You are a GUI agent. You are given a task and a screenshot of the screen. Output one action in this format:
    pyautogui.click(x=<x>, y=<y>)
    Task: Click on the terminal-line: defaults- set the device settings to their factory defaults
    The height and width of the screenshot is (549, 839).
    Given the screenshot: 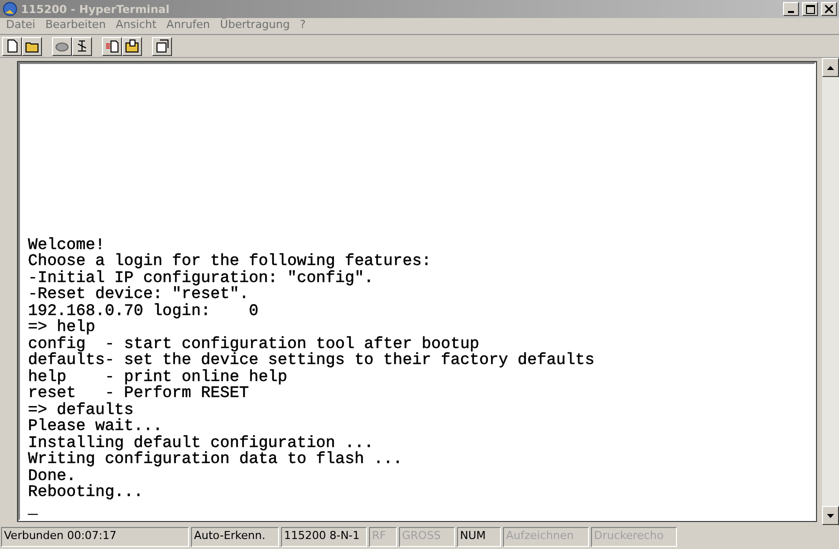 What is the action you would take?
    pyautogui.click(x=312, y=360)
    